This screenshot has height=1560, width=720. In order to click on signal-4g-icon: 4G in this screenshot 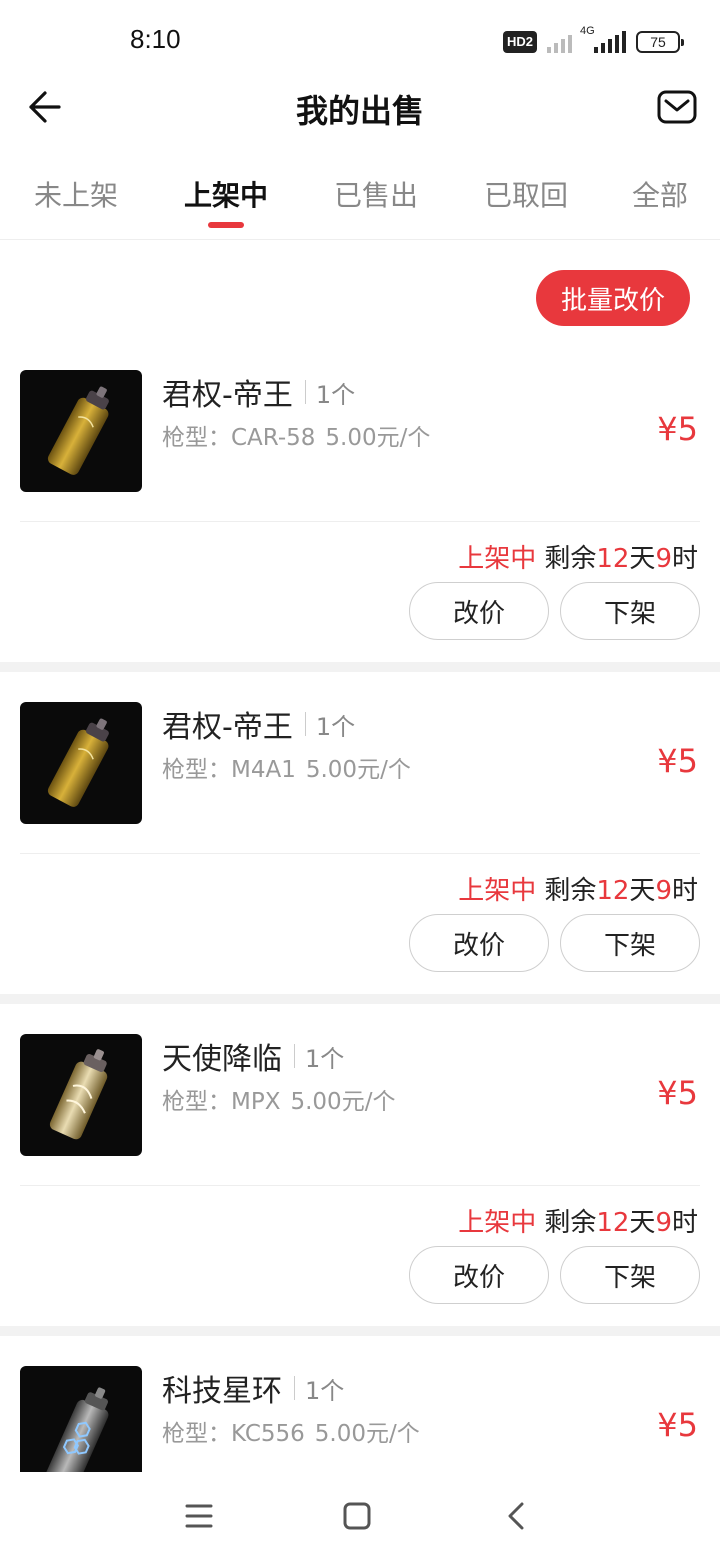, I will do `click(603, 39)`.